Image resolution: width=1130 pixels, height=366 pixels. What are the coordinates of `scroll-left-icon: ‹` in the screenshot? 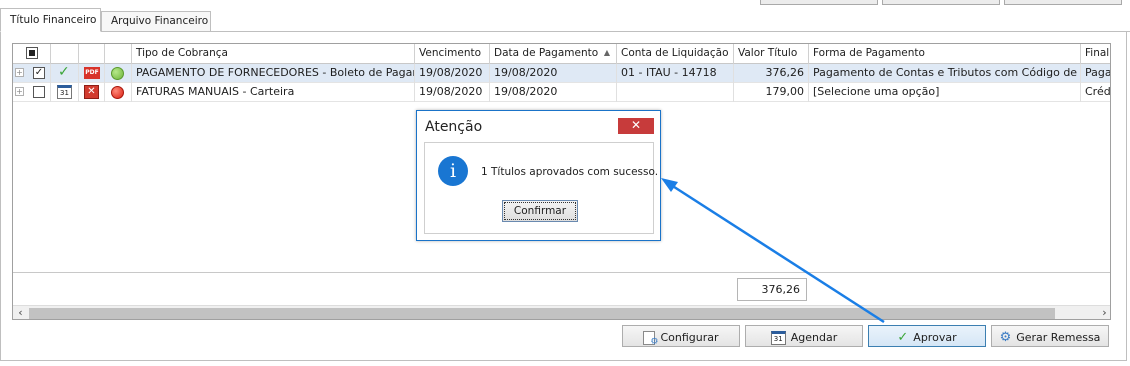 It's located at (20, 312).